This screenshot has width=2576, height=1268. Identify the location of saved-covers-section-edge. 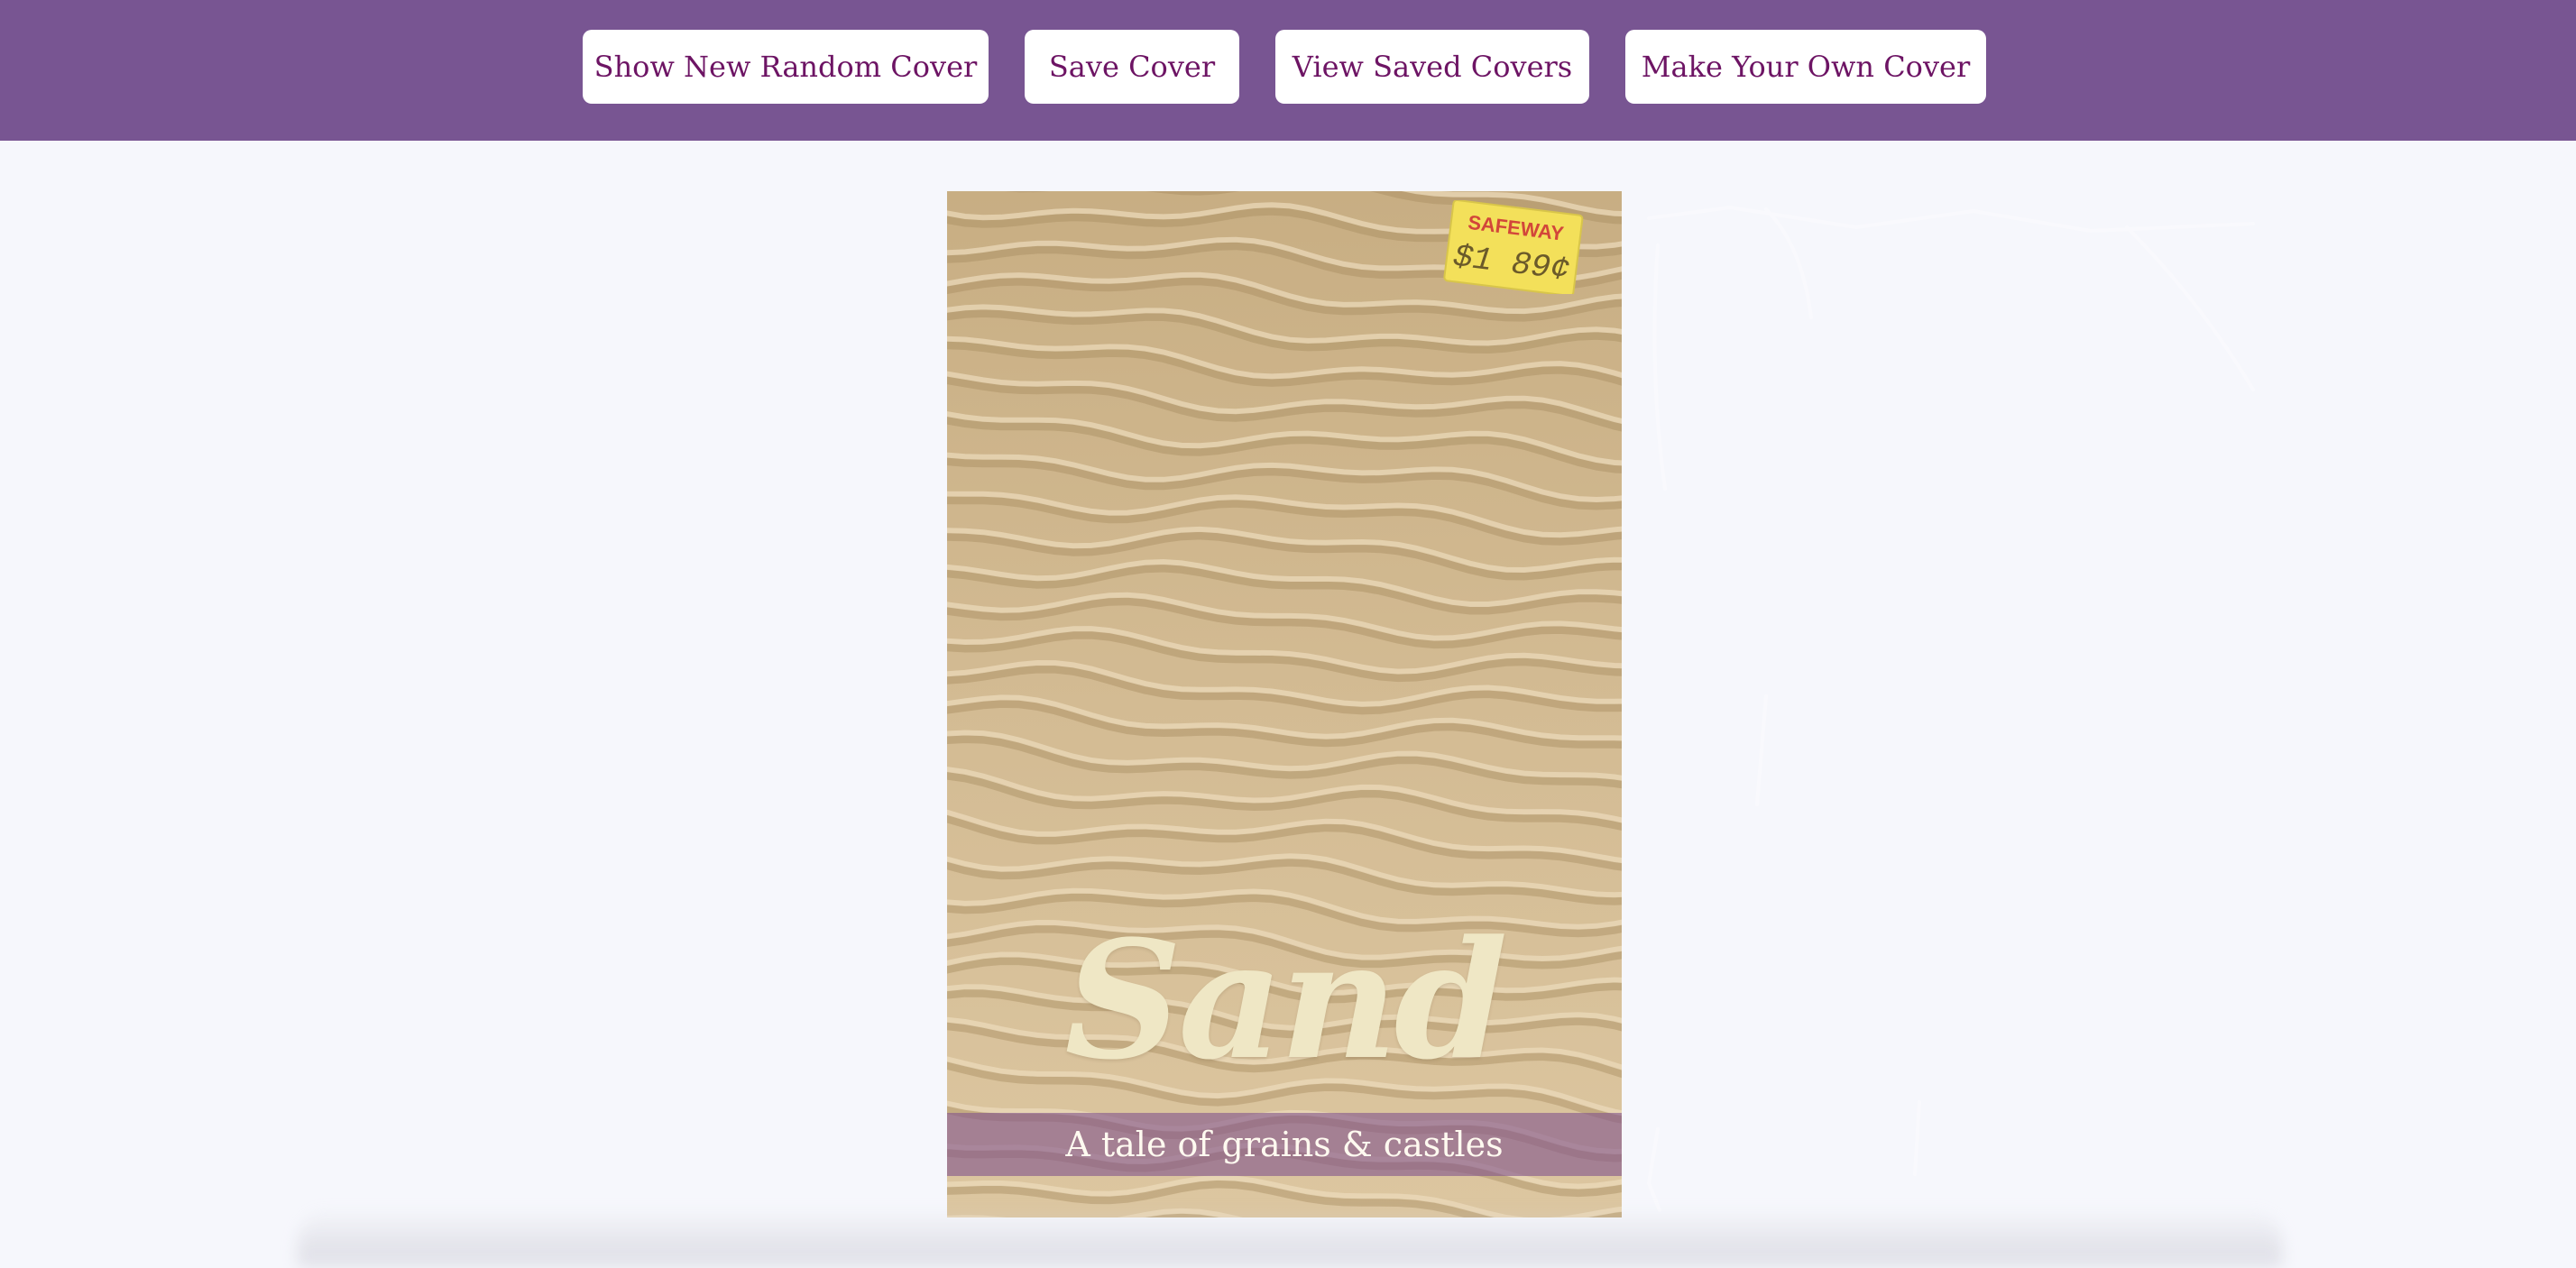
(1290, 1238).